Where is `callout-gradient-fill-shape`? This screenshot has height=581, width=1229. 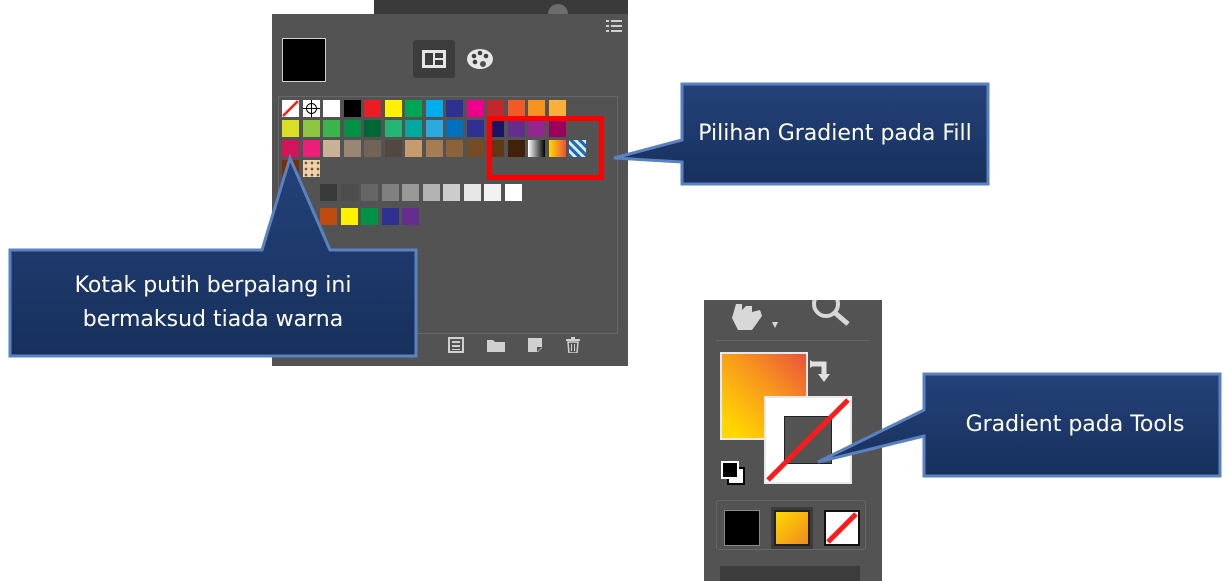
callout-gradient-fill-shape is located at coordinates (801, 134).